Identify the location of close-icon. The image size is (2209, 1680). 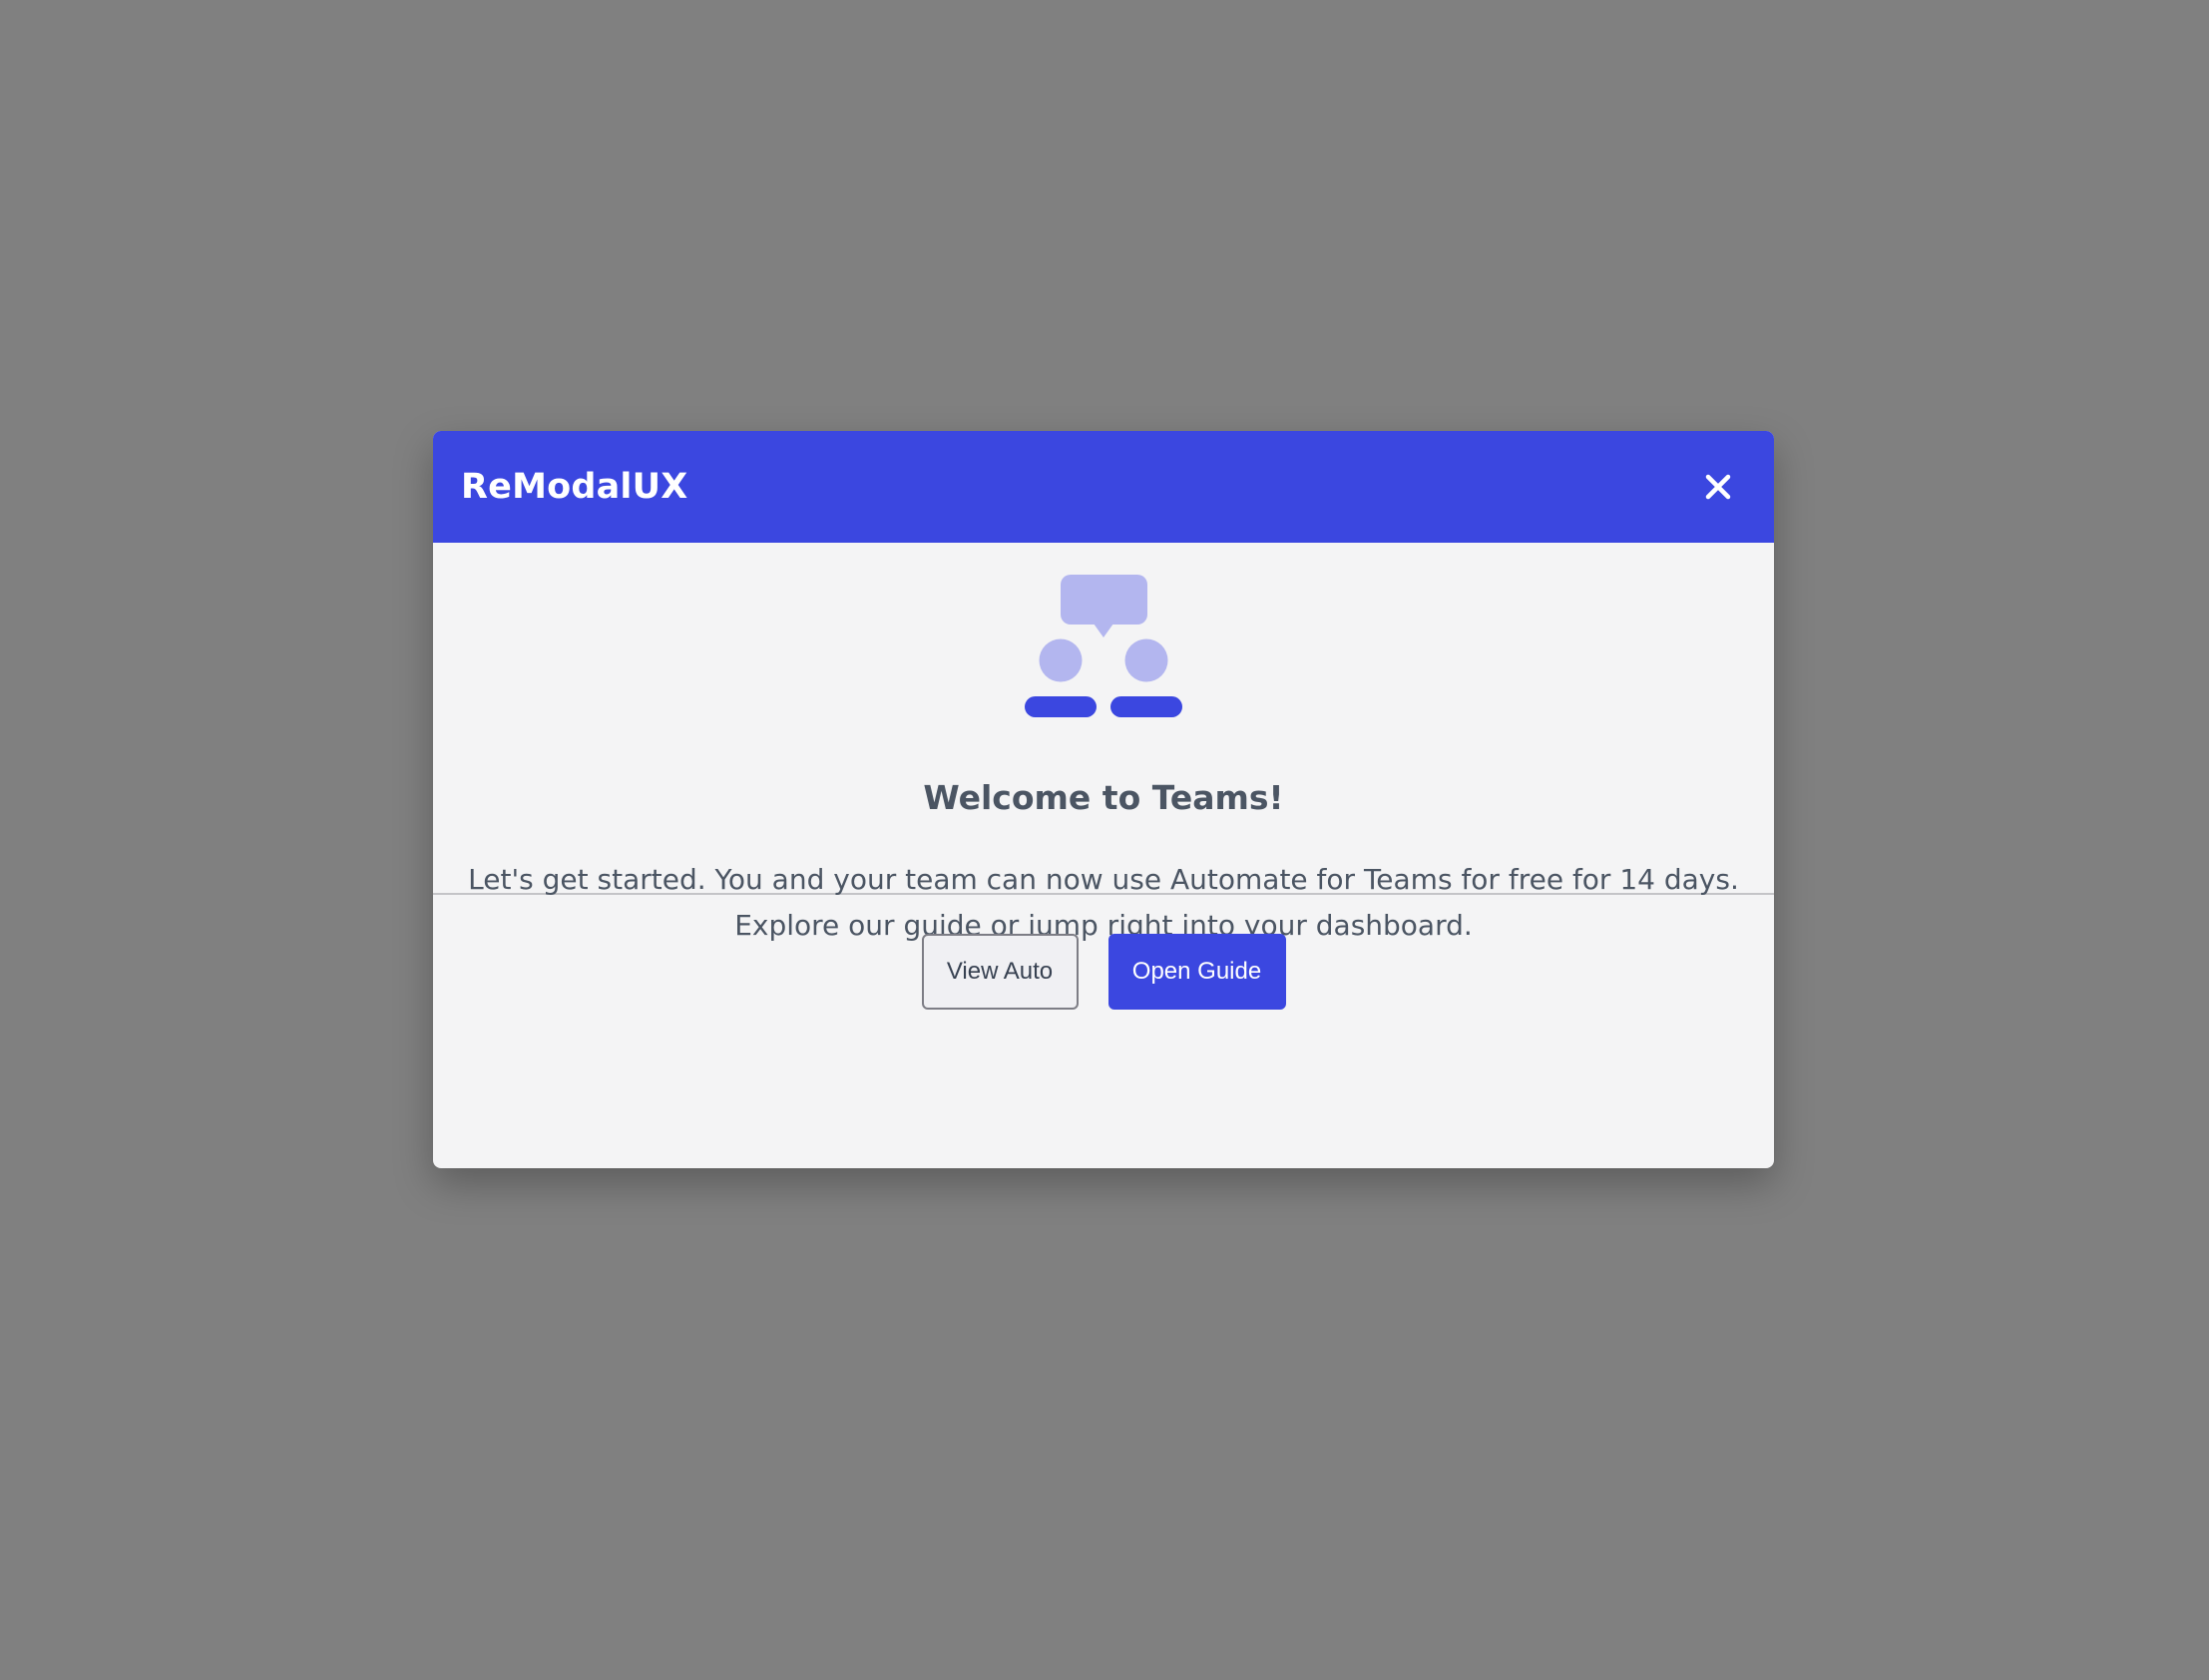
(1718, 487).